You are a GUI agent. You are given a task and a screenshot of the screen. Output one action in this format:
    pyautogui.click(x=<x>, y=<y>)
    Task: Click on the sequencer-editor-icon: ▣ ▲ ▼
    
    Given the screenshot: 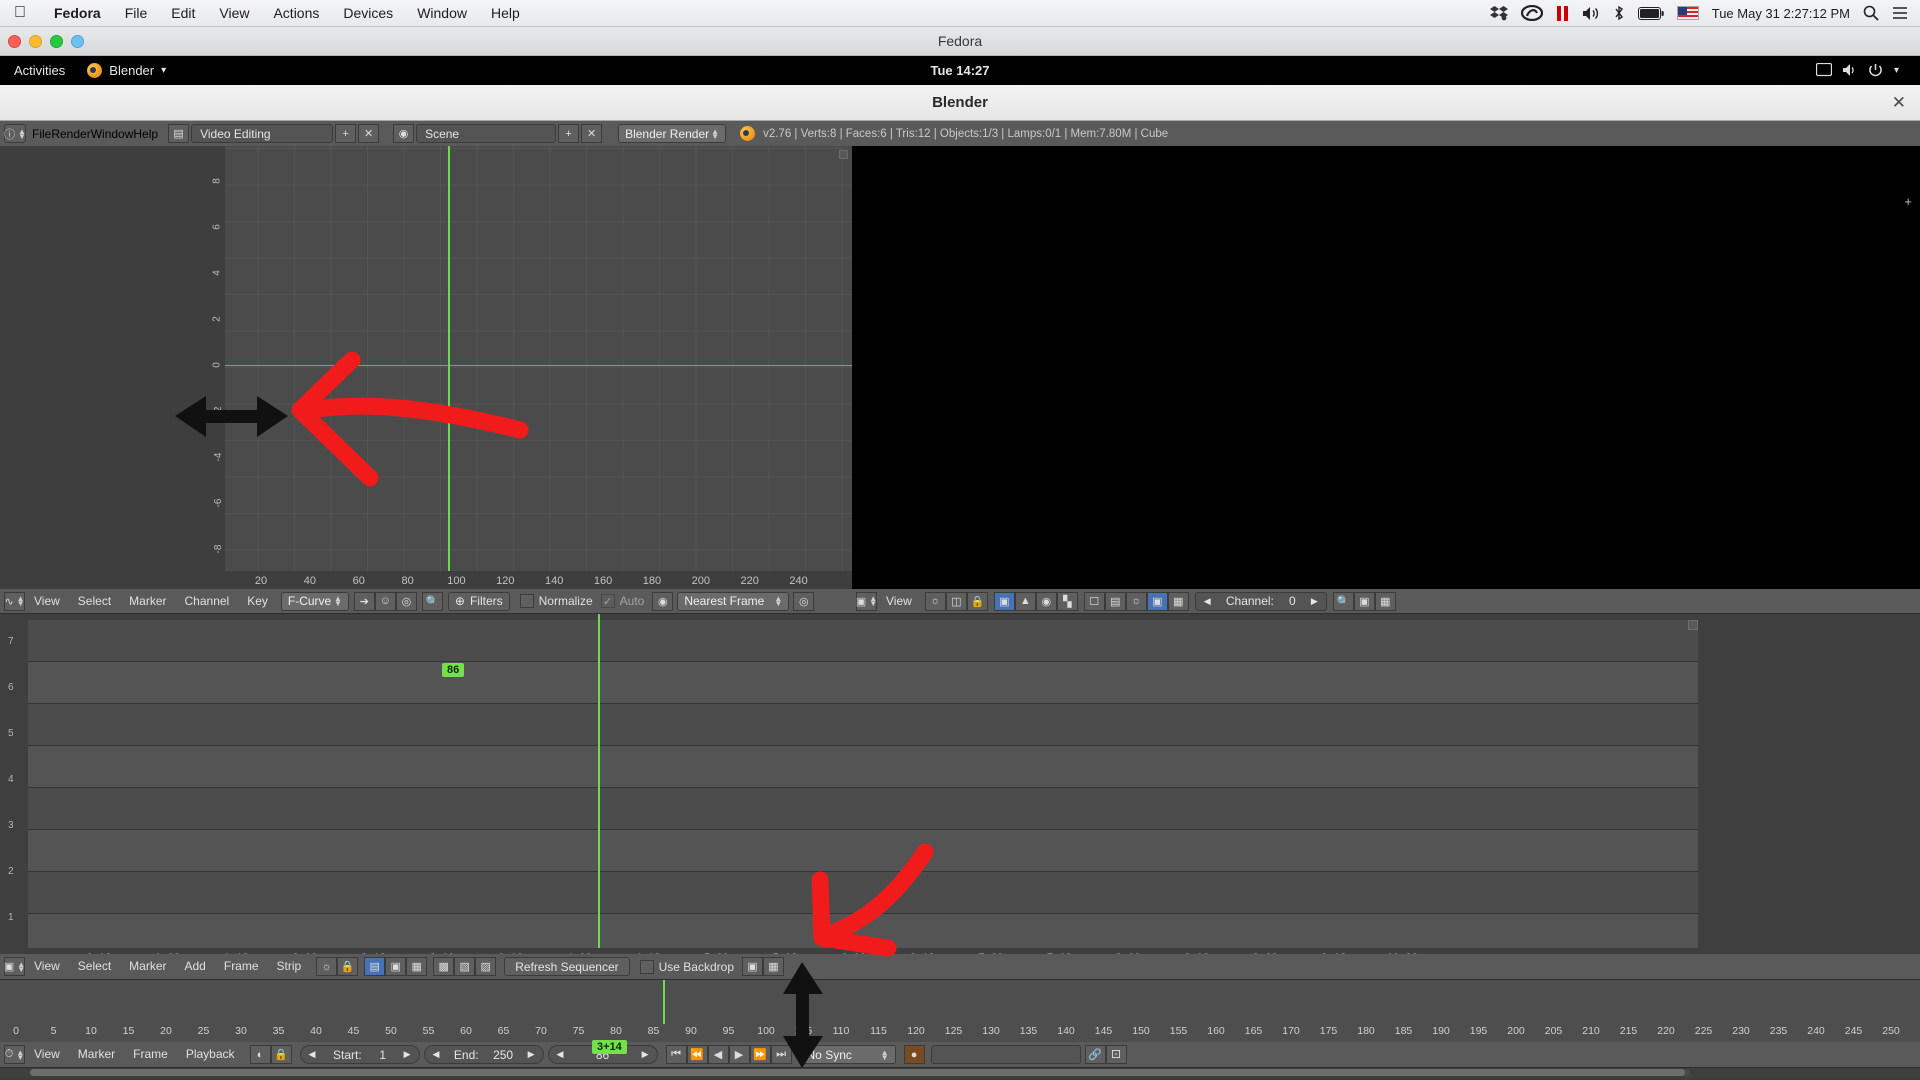 What is the action you would take?
    pyautogui.click(x=14, y=966)
    